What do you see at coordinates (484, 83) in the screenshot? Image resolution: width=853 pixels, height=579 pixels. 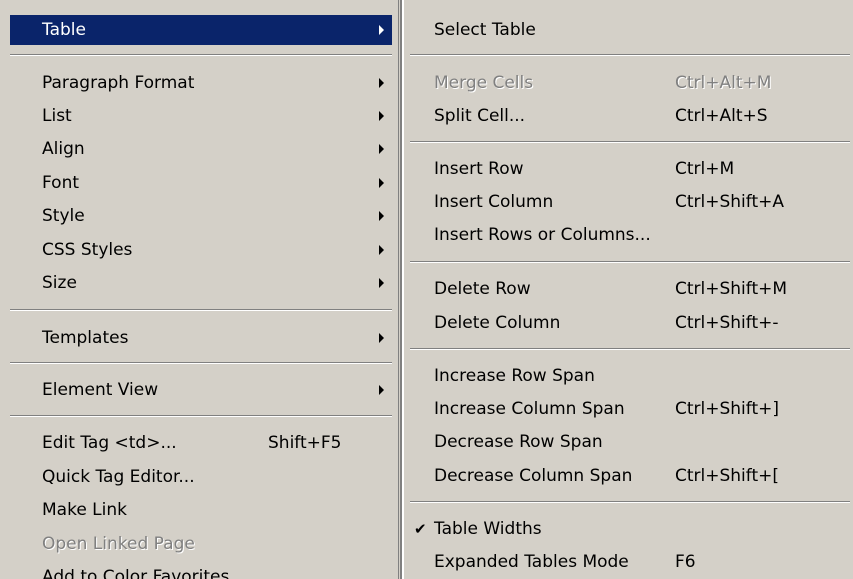 I see `menu-item-label: Merge Cells` at bounding box center [484, 83].